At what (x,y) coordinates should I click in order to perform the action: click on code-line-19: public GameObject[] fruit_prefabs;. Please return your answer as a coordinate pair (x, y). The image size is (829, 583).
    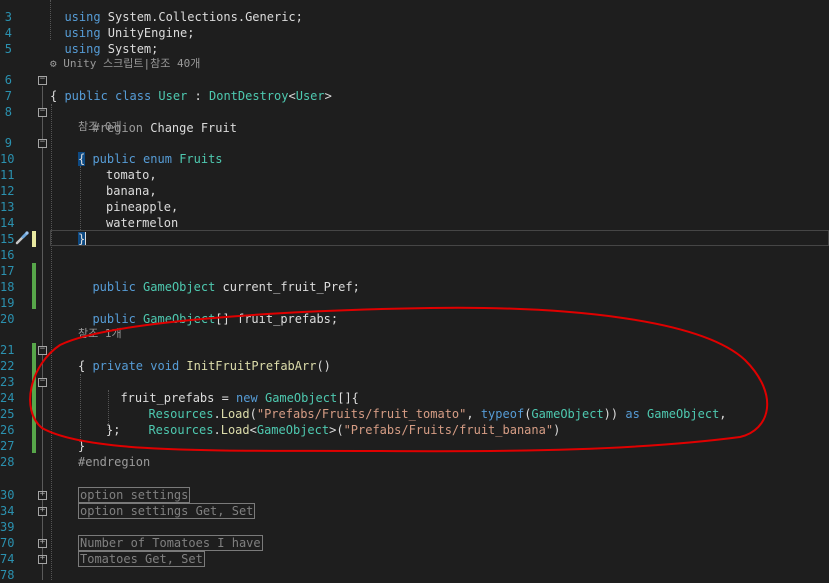
    Looking at the image, I should click on (208, 311).